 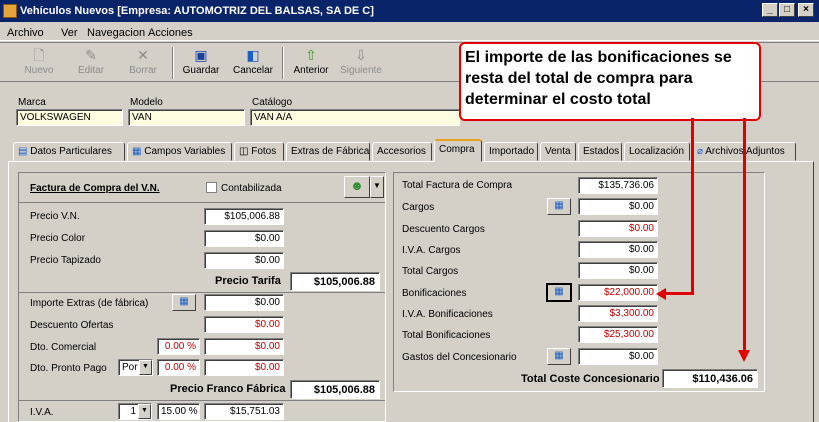 I want to click on iva-cargos-field: $0.00, so click(x=618, y=249).